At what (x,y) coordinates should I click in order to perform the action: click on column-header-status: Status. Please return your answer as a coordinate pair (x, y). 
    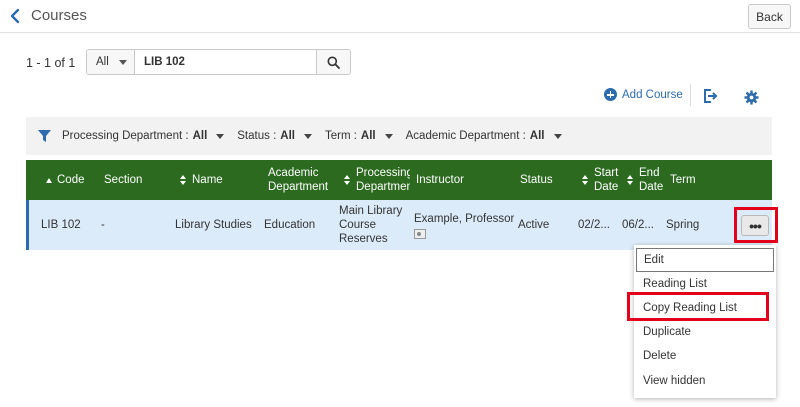
    Looking at the image, I should click on (536, 180).